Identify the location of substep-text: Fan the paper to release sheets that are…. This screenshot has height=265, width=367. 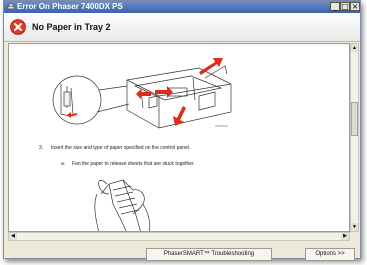
(133, 164).